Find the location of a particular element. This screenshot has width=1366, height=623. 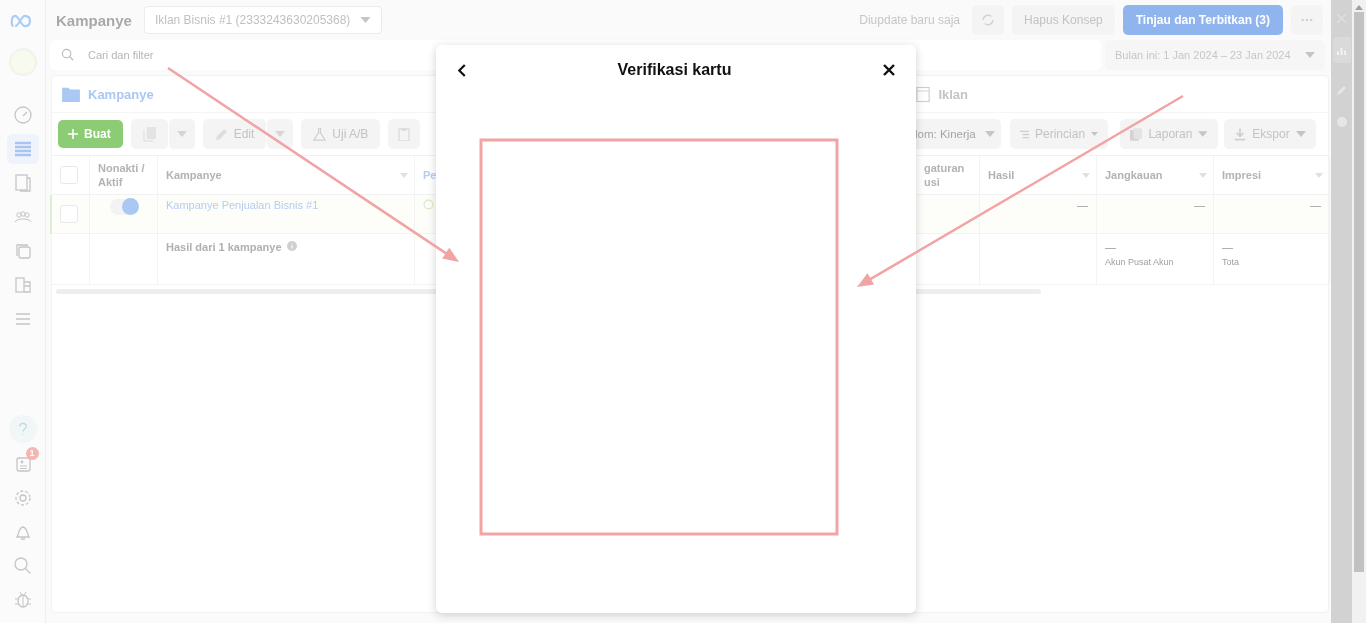

dialog-title: Verifikasi kartu is located at coordinates (674, 70).